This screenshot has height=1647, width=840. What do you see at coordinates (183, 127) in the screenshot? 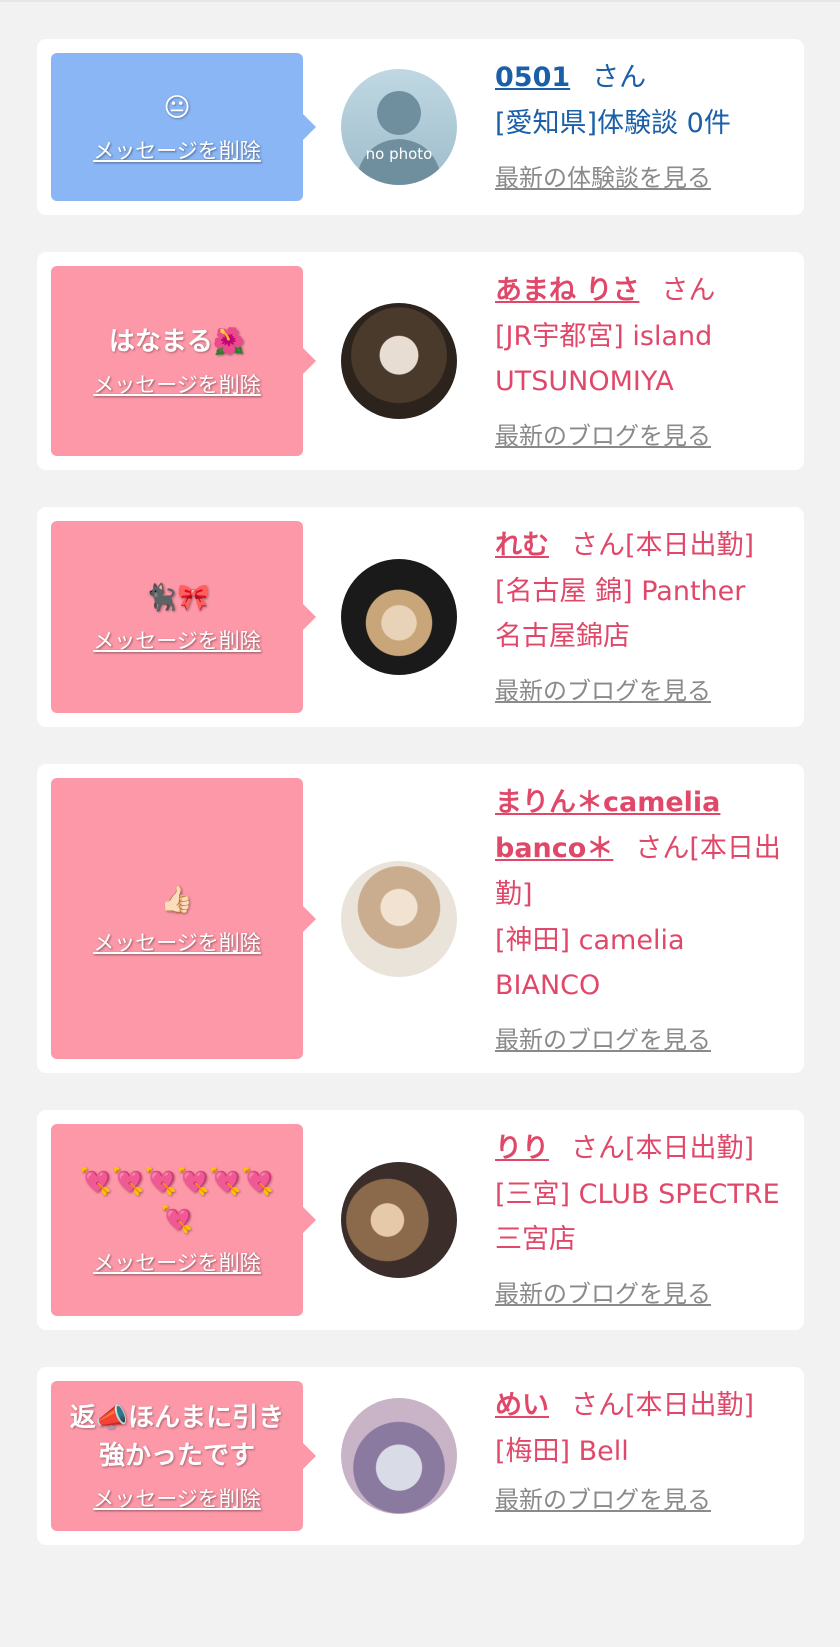
I see `message-bubble: 😐 メッセージを削除` at bounding box center [183, 127].